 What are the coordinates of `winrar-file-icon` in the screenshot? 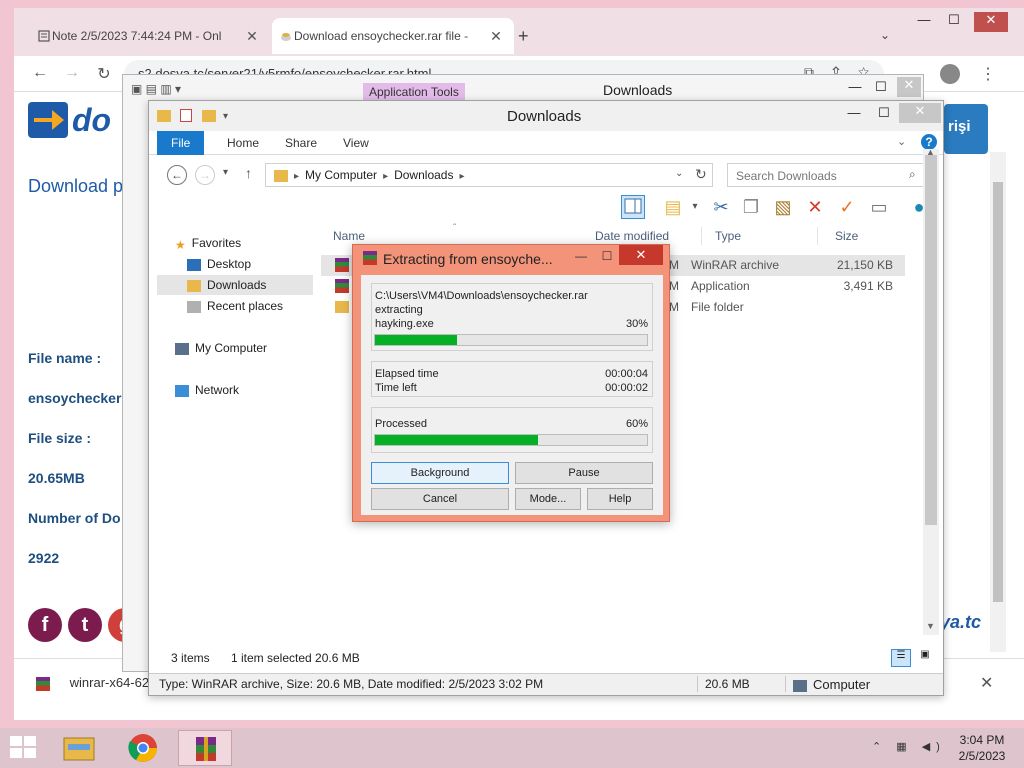 It's located at (43, 683).